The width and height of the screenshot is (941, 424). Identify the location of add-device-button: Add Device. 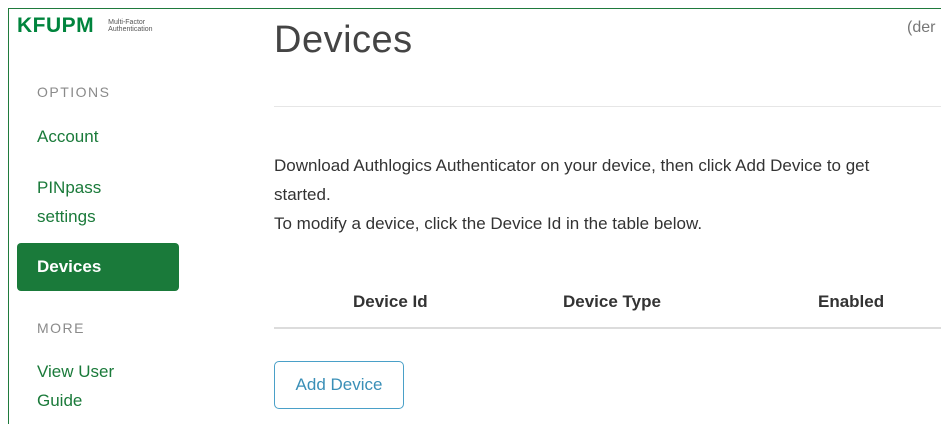
(339, 385).